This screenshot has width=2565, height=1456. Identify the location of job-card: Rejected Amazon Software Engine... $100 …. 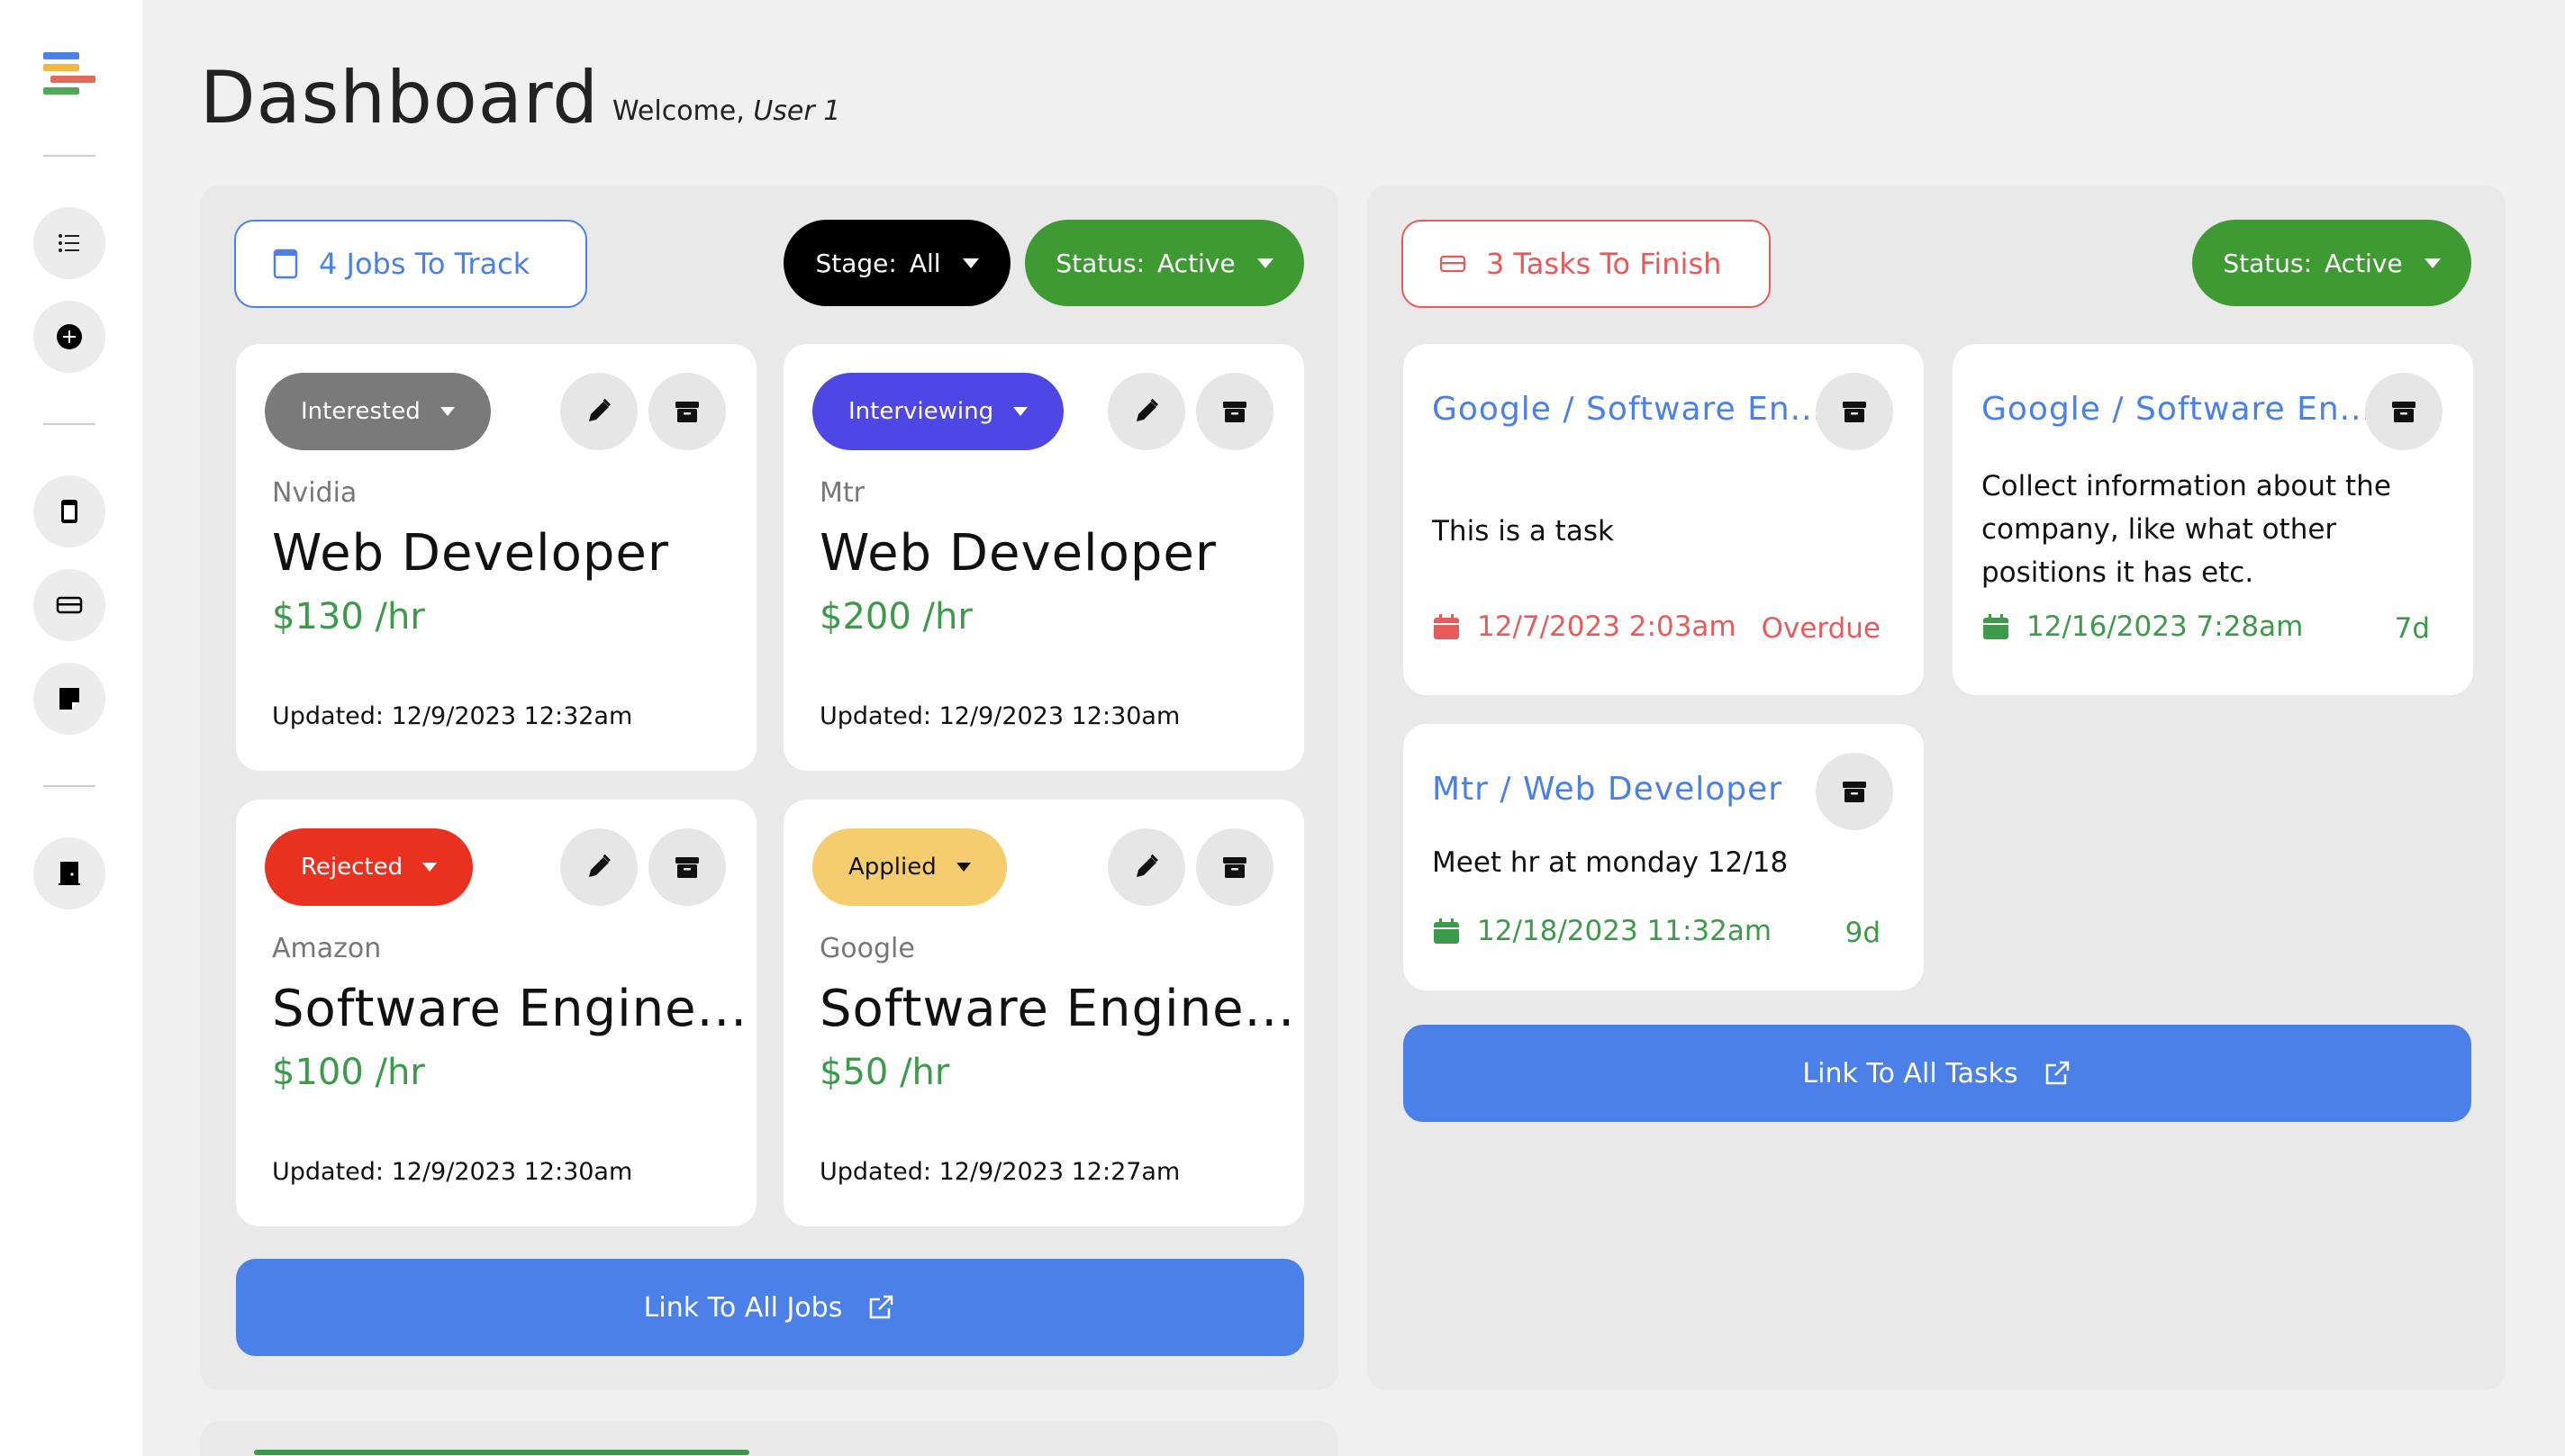
(496, 1013).